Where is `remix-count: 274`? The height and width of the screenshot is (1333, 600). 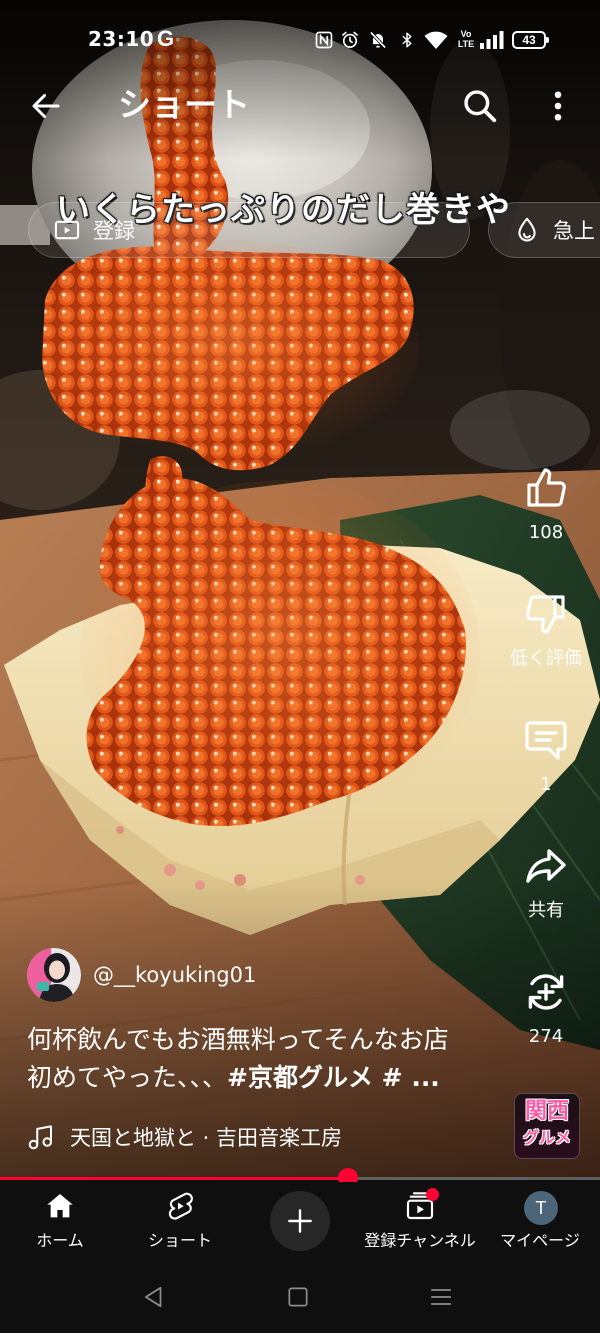 remix-count: 274 is located at coordinates (546, 1036).